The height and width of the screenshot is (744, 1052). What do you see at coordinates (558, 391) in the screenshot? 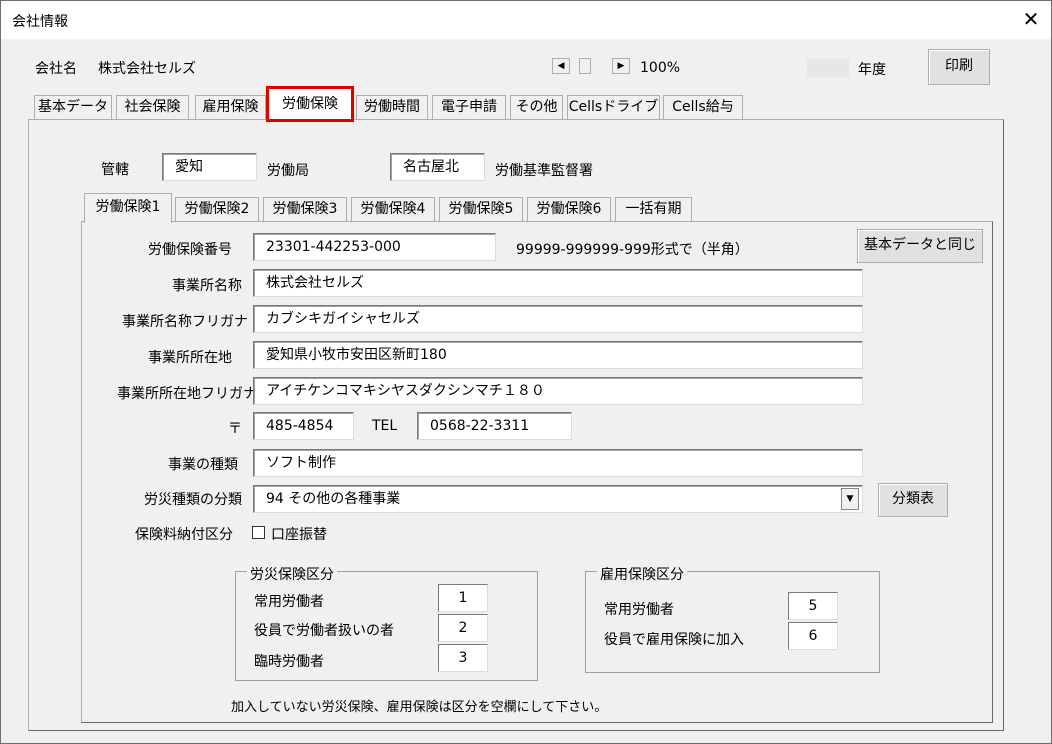
I see `office-address-kana-input: アイチケンコマキシヤスダクシンマチ１８０` at bounding box center [558, 391].